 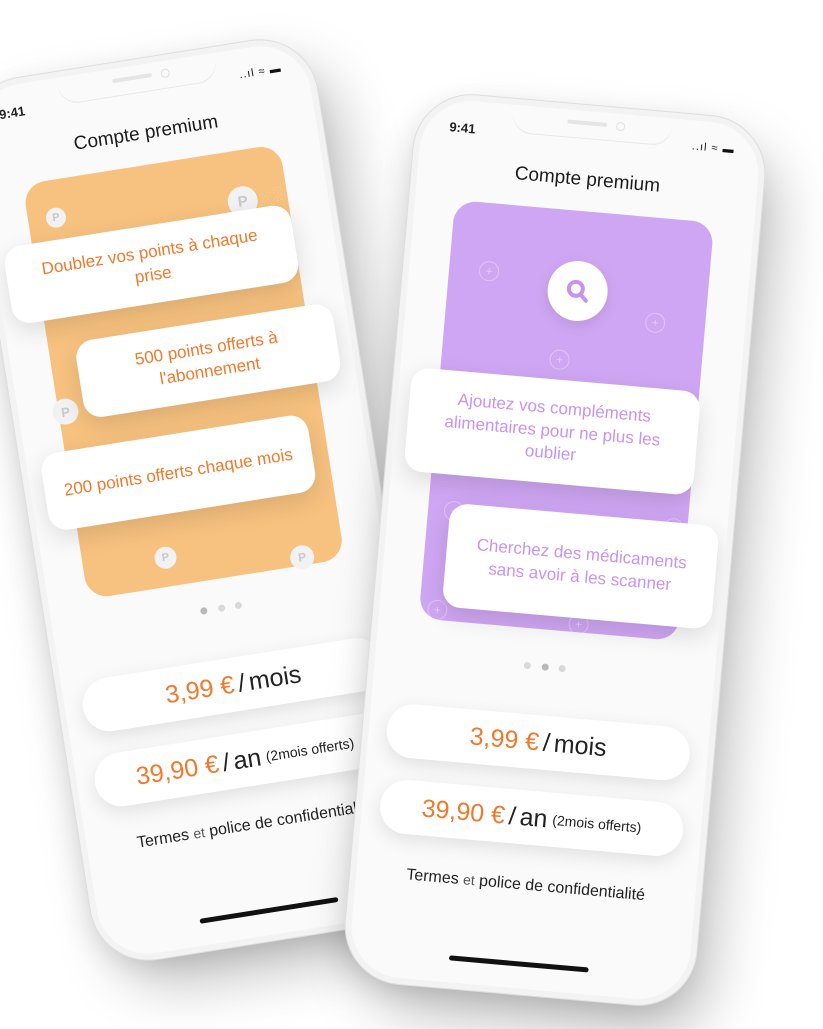 I want to click on page-title: Compte premium, so click(x=587, y=180).